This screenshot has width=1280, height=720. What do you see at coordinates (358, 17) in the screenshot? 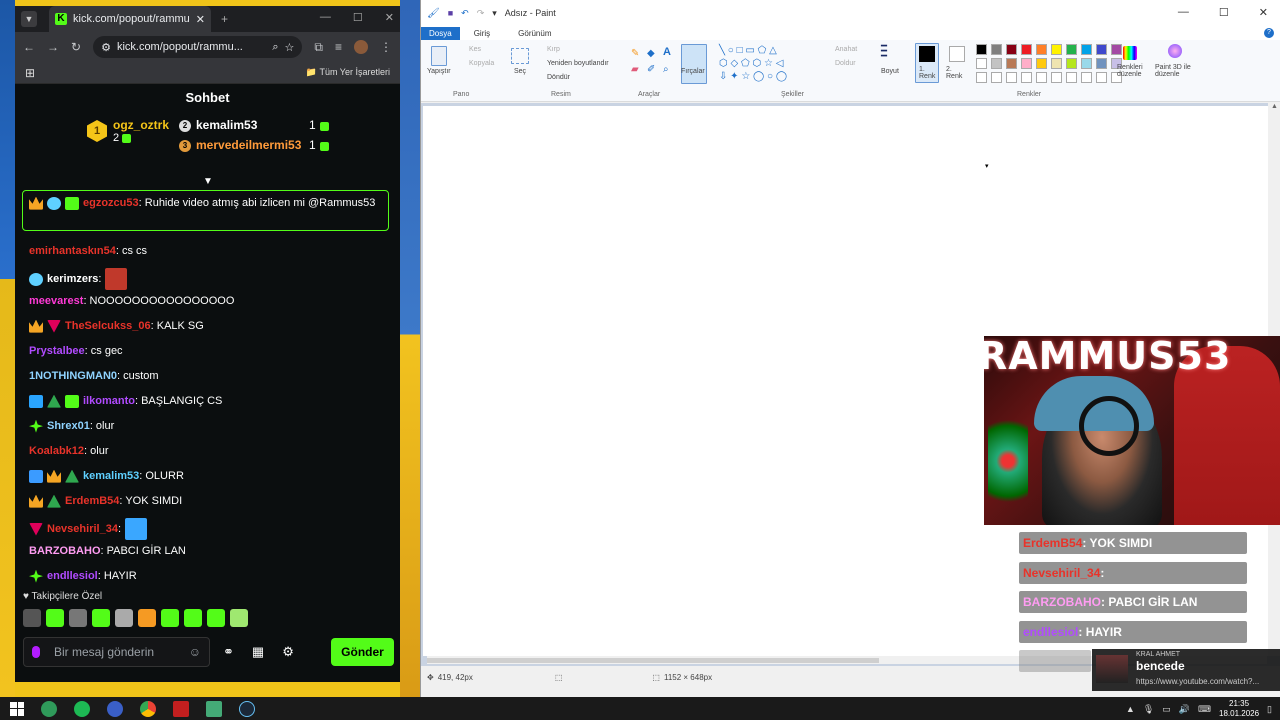
I see `maximize-icon: ☐` at bounding box center [358, 17].